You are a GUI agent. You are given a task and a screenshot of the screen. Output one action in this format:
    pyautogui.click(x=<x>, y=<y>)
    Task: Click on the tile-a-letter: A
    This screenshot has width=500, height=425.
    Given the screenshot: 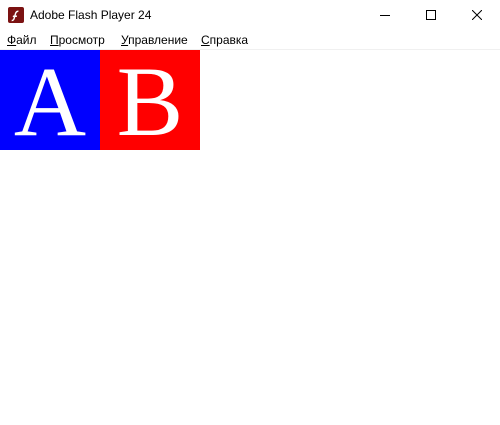 What is the action you would take?
    pyautogui.click(x=50, y=100)
    